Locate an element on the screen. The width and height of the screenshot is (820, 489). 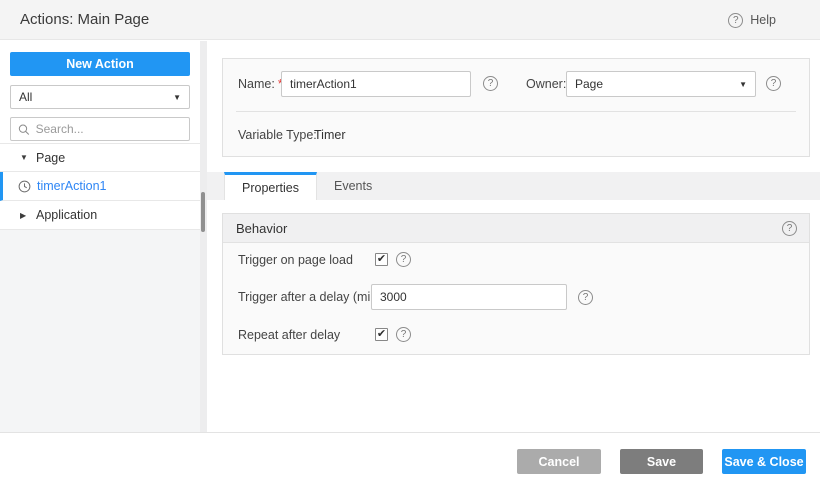
tab-events: Events is located at coordinates (353, 186).